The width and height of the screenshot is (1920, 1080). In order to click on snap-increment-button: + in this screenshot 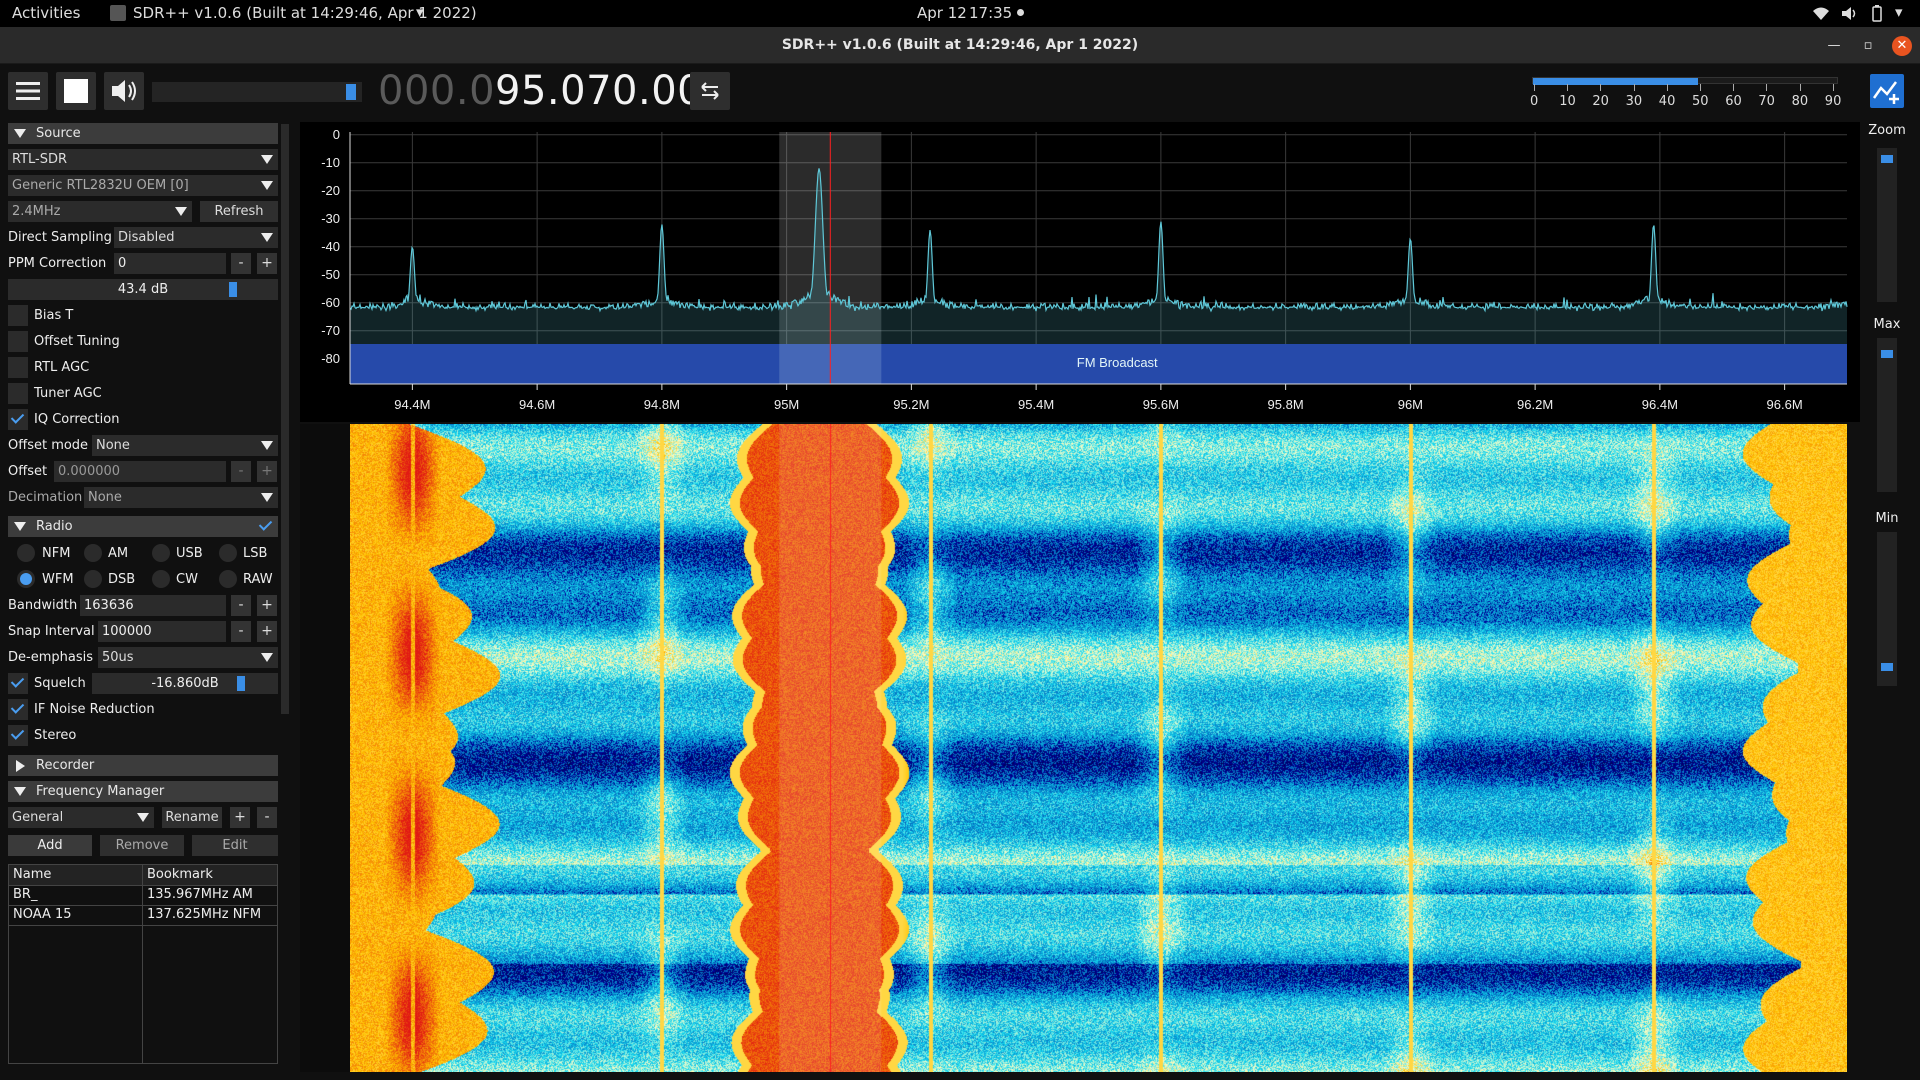, I will do `click(267, 631)`.